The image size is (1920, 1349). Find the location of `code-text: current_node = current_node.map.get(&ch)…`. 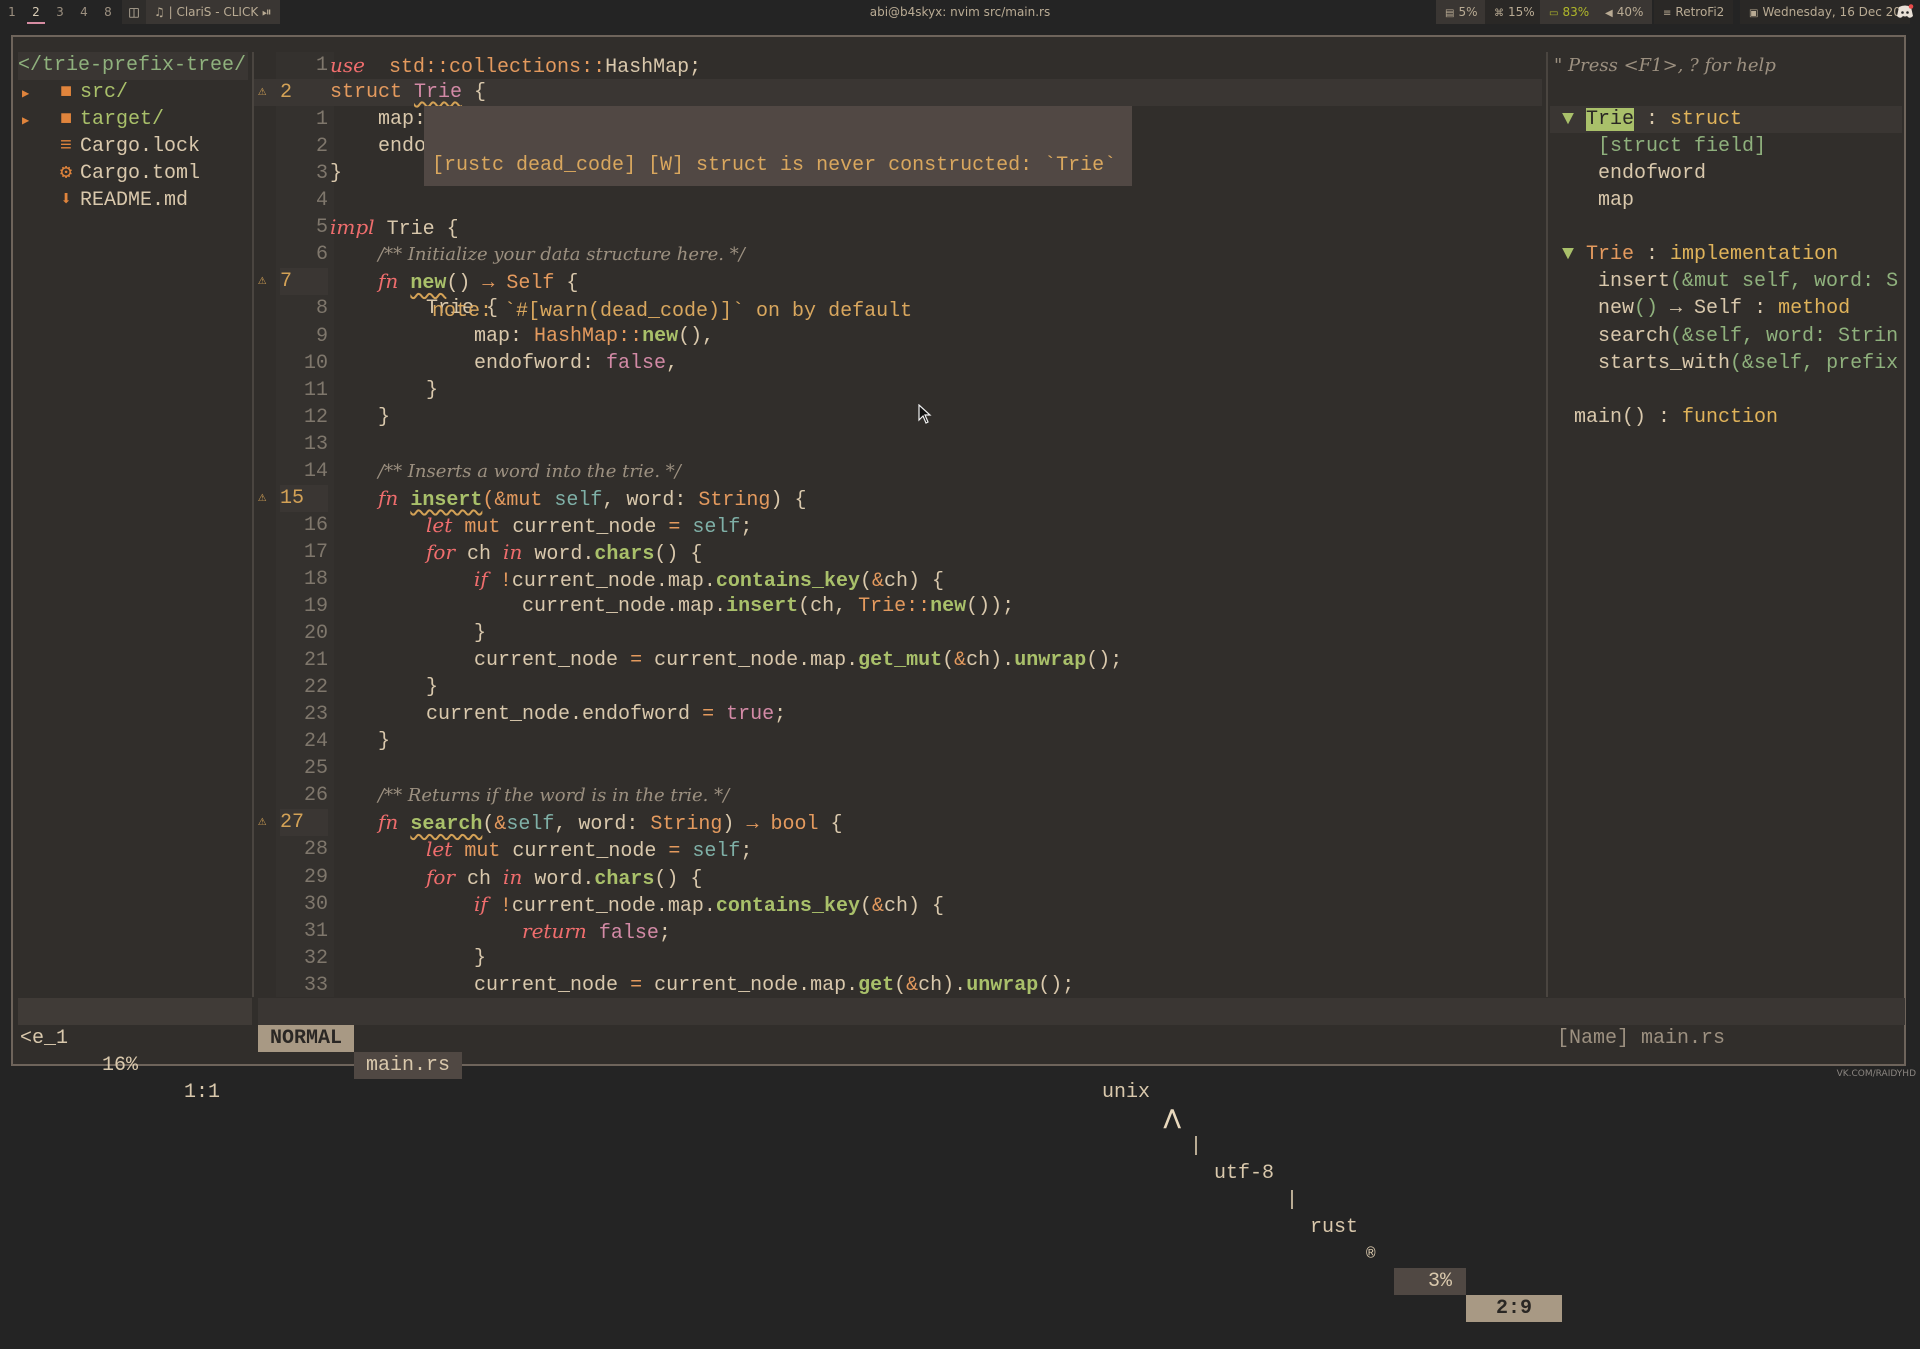

code-text: current_node = current_node.map.get(&ch)… is located at coordinates (702, 985).